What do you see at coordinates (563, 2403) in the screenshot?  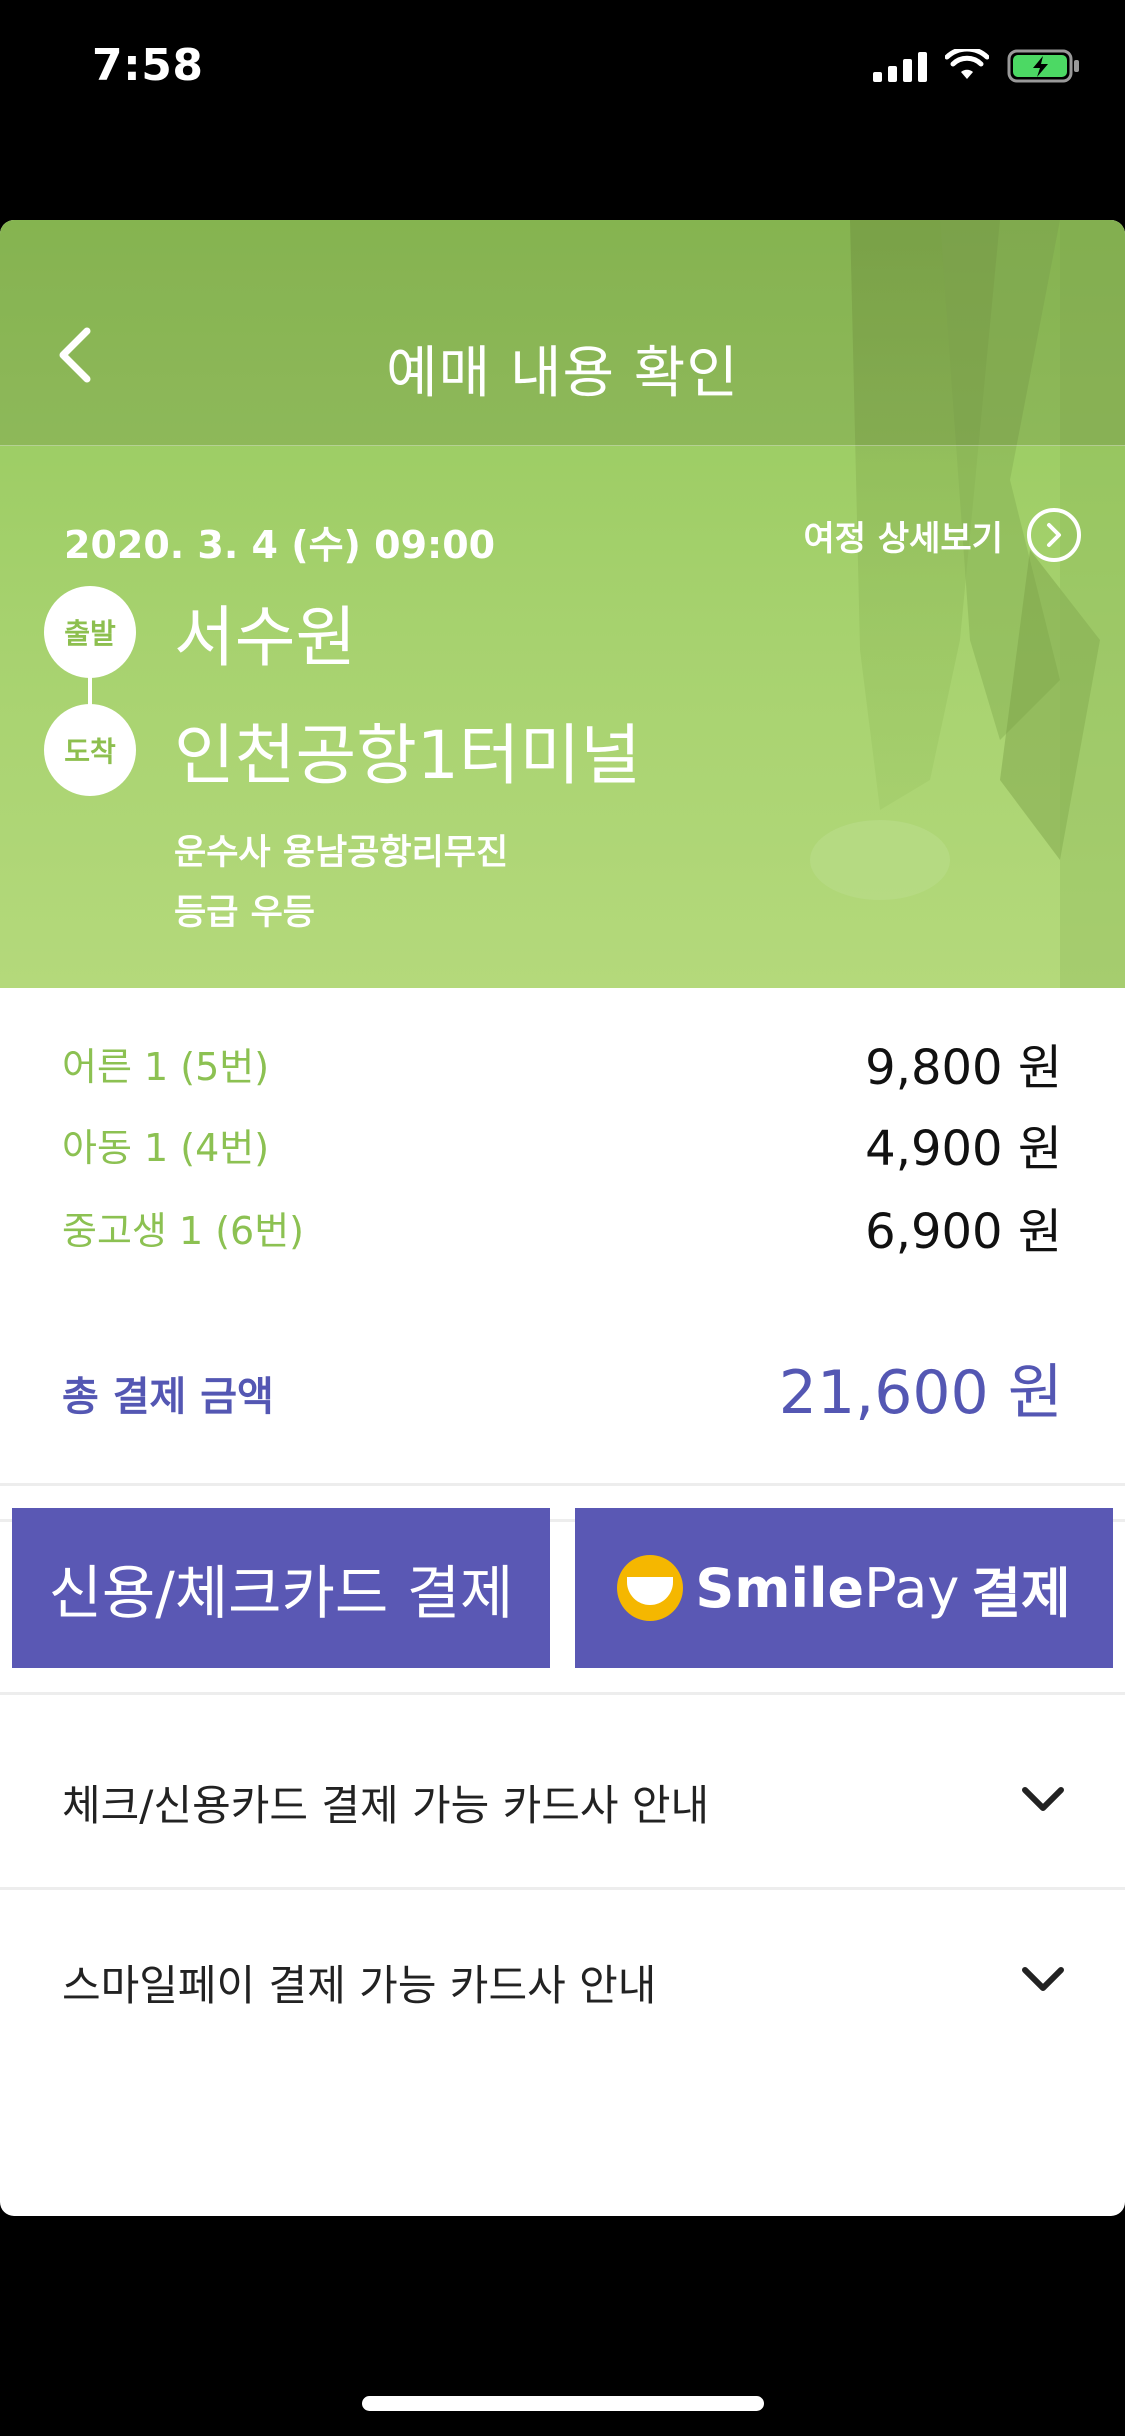 I see `home-indicator` at bounding box center [563, 2403].